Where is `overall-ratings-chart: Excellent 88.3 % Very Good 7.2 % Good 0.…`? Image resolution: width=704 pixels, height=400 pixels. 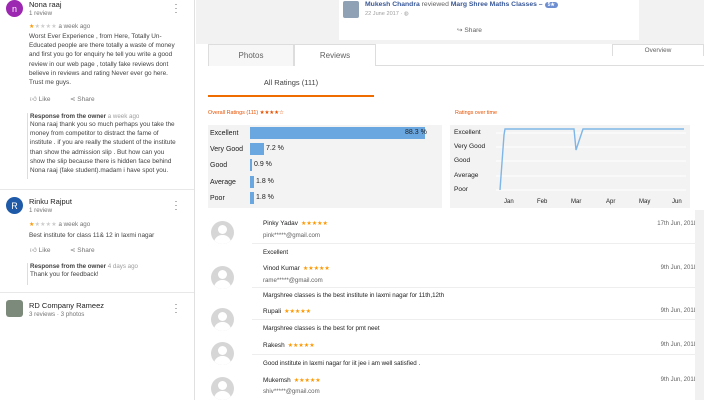 overall-ratings-chart: Excellent 88.3 % Very Good 7.2 % Good 0.… is located at coordinates (325, 166).